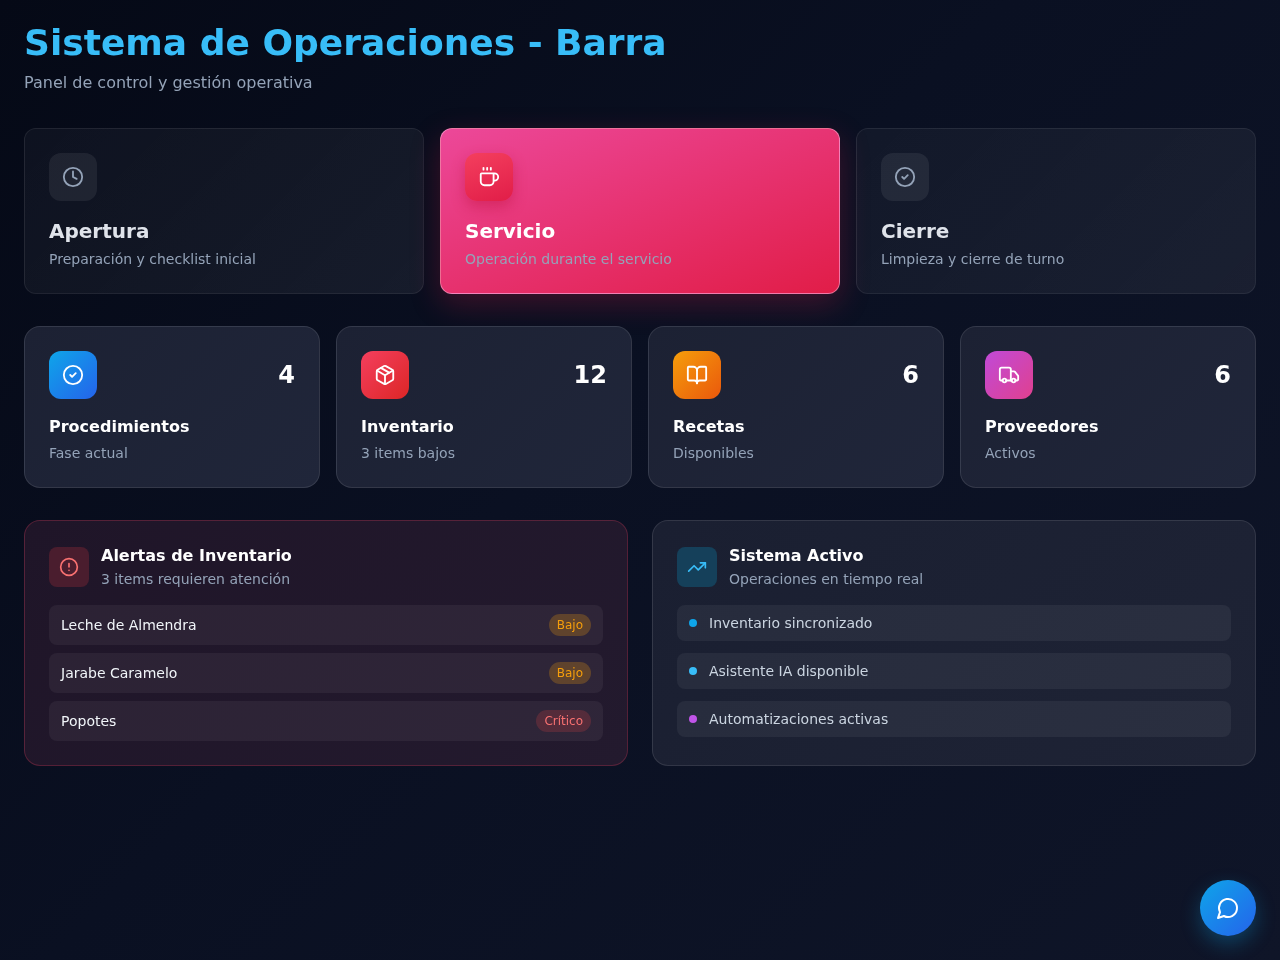  What do you see at coordinates (120, 427) in the screenshot?
I see `stat-title: Procedimientos` at bounding box center [120, 427].